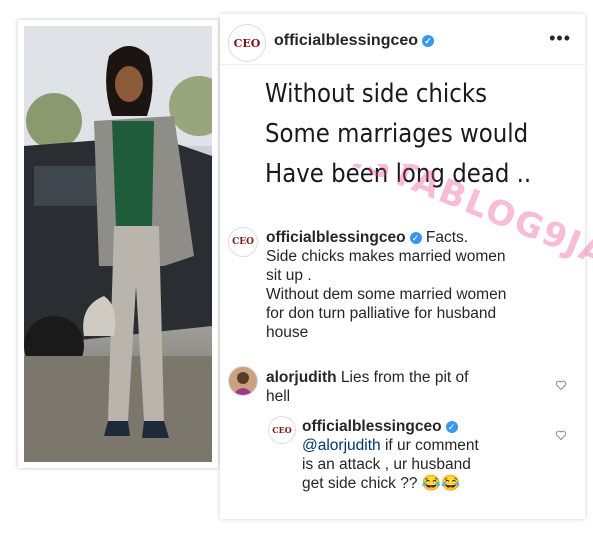 This screenshot has width=593, height=535. I want to click on caption-text: sit up ., so click(289, 275).